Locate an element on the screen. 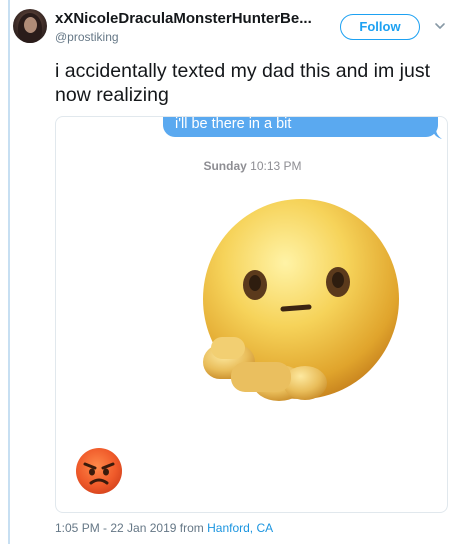 The height and width of the screenshot is (544, 474). imessage-bubble: i'll be there in a bit is located at coordinates (300, 127).